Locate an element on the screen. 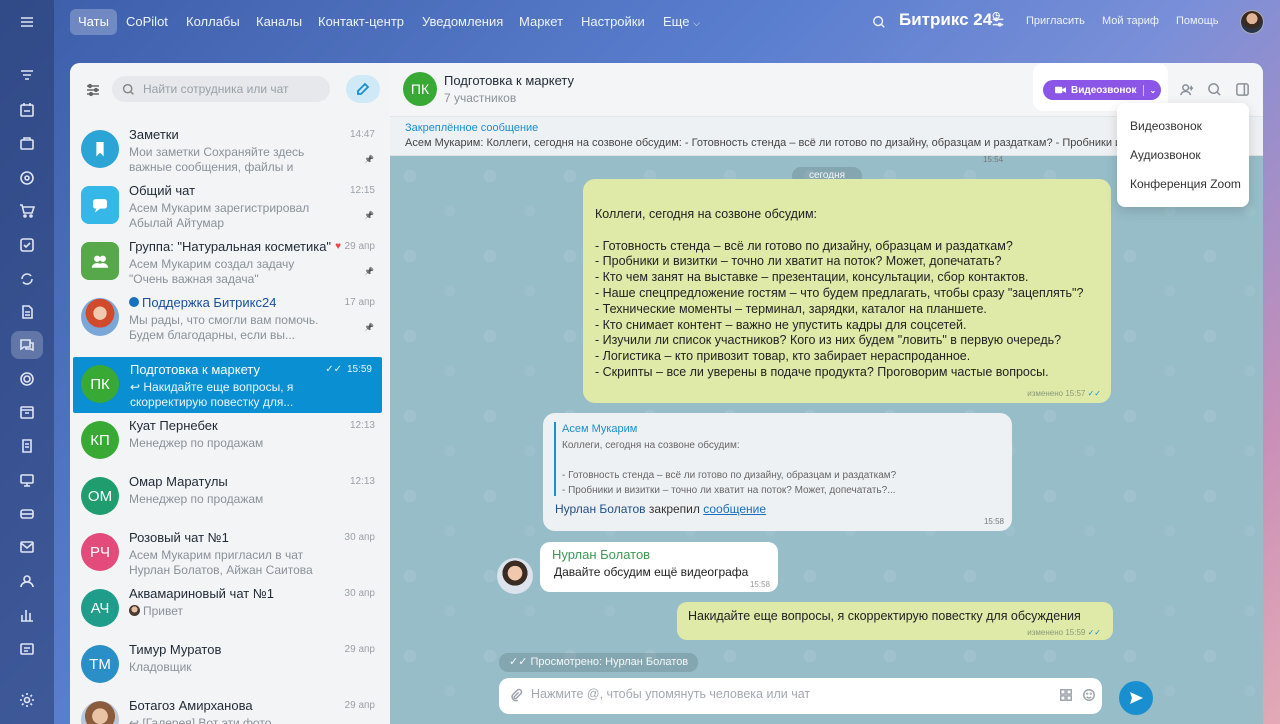 The image size is (1280, 724). sync-icon is located at coordinates (27, 279).